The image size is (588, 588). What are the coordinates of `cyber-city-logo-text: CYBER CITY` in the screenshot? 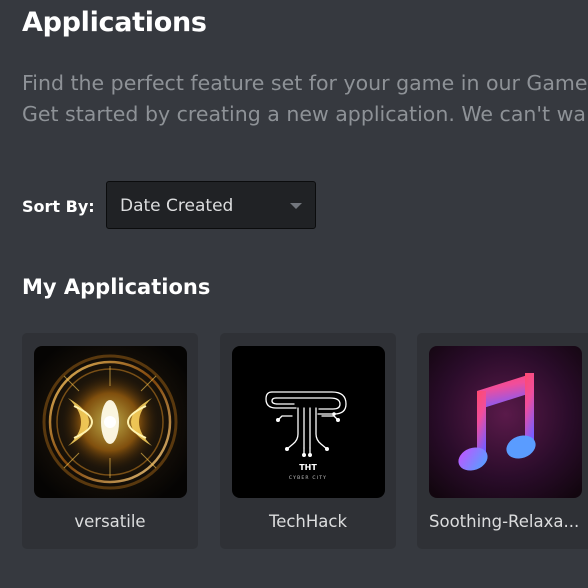 It's located at (308, 478).